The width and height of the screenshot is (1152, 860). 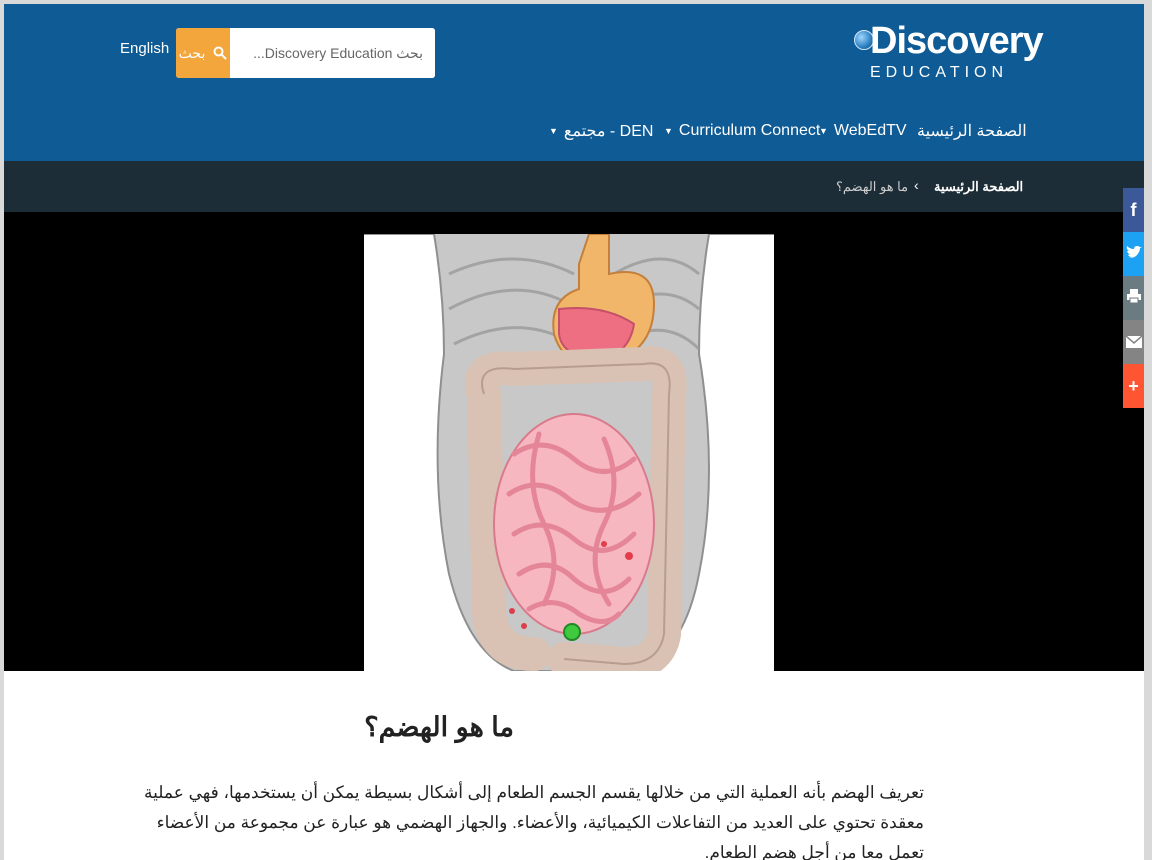 I want to click on print-button, so click(x=1133, y=298).